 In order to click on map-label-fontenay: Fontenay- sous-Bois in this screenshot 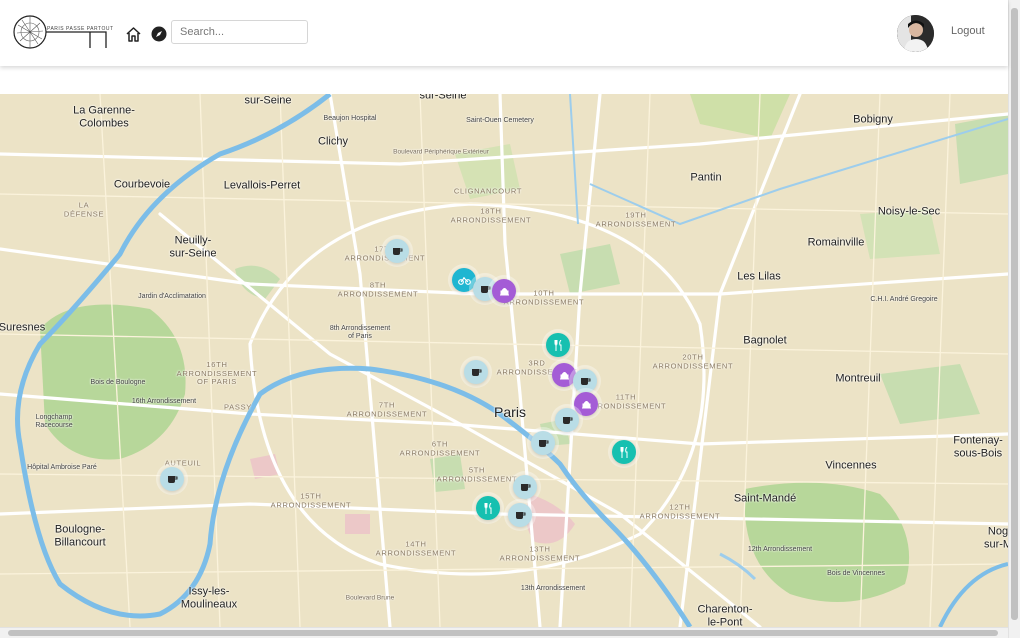, I will do `click(978, 446)`.